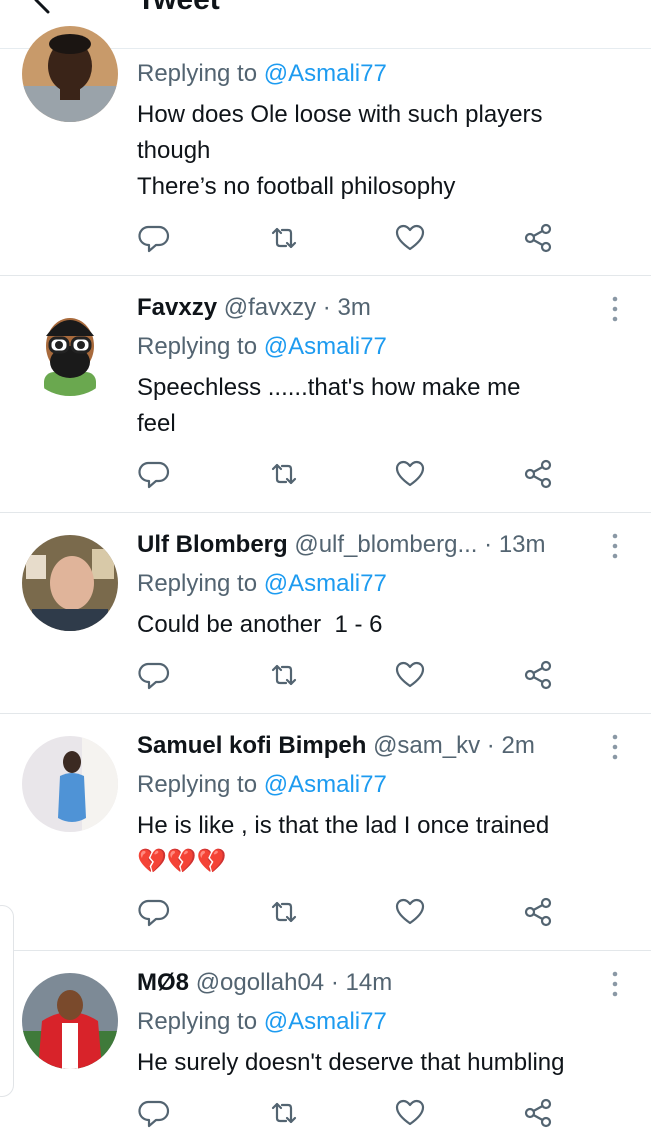 This screenshot has width=651, height=1134. Describe the element at coordinates (296, 186) in the screenshot. I see `tweet-line: There’s no football philosophy` at that location.